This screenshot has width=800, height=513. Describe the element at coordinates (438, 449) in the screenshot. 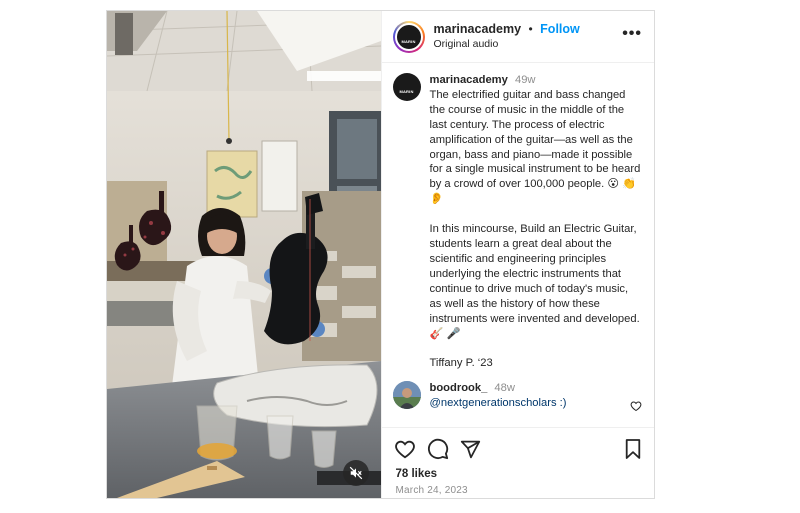

I see `comment-icon` at that location.